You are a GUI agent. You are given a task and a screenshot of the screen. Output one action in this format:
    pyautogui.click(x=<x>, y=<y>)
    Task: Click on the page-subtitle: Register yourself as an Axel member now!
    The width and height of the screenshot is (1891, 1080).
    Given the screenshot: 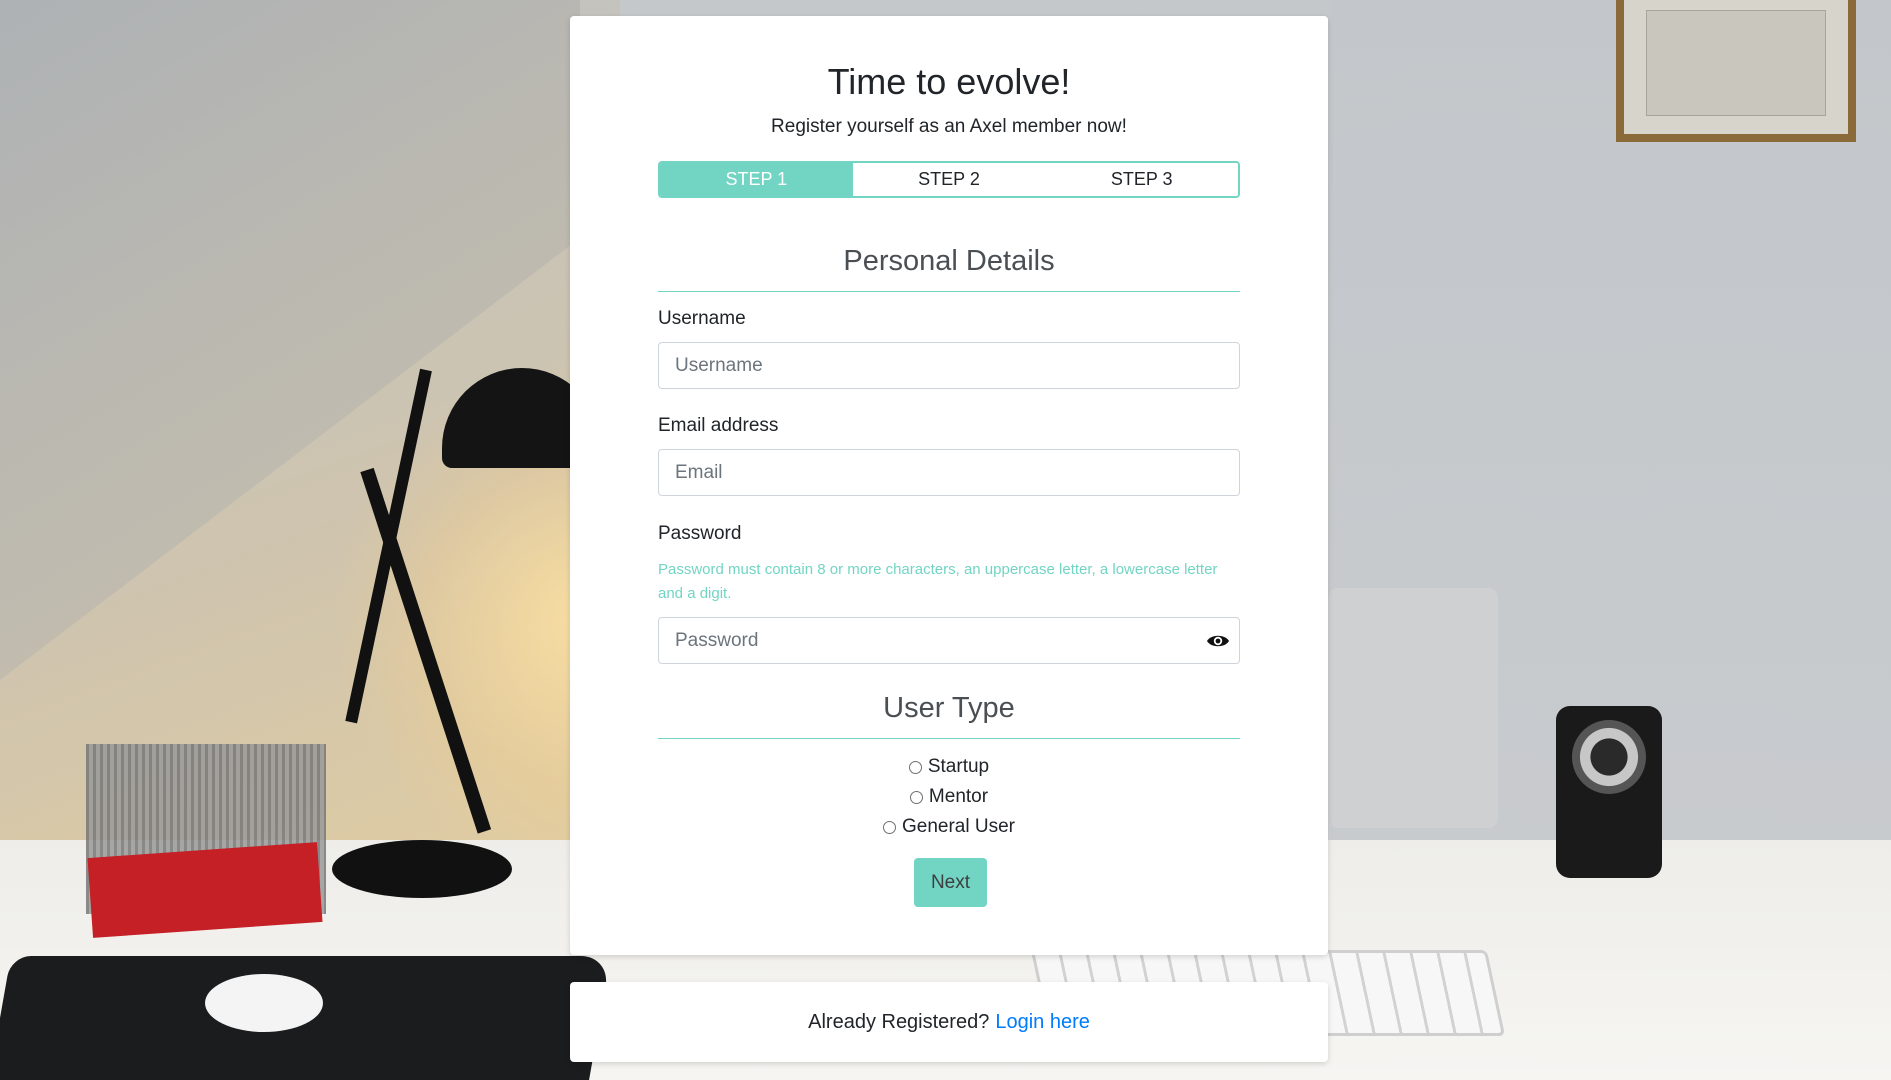 What is the action you would take?
    pyautogui.click(x=949, y=126)
    